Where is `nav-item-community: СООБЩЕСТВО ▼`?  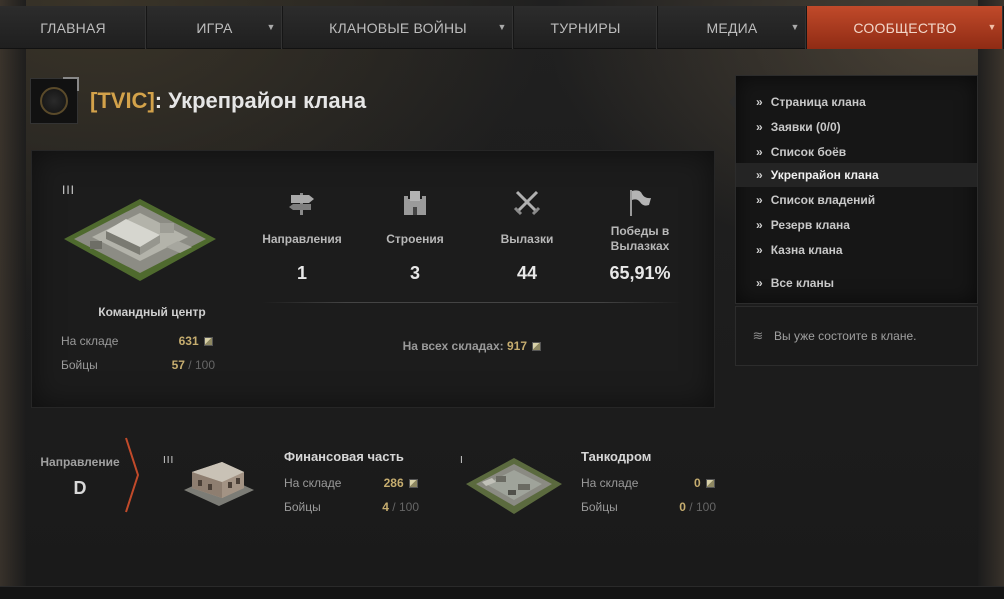 nav-item-community: СООБЩЕСТВО ▼ is located at coordinates (905, 27).